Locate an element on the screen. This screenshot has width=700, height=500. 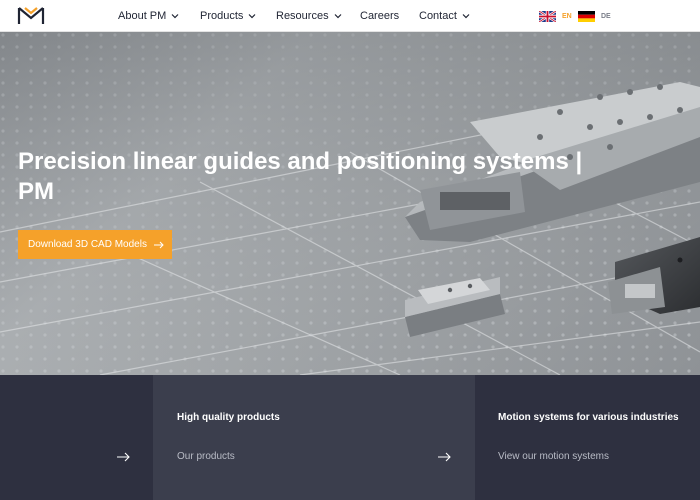
language-code: DE is located at coordinates (606, 16).